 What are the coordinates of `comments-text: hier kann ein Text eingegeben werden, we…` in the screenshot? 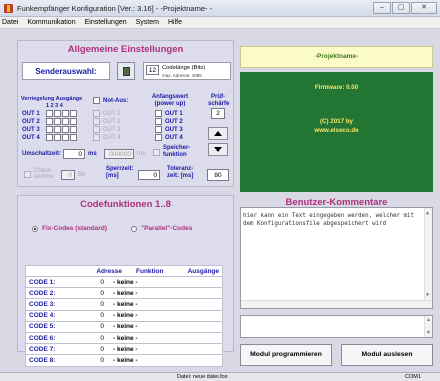 It's located at (329, 220).